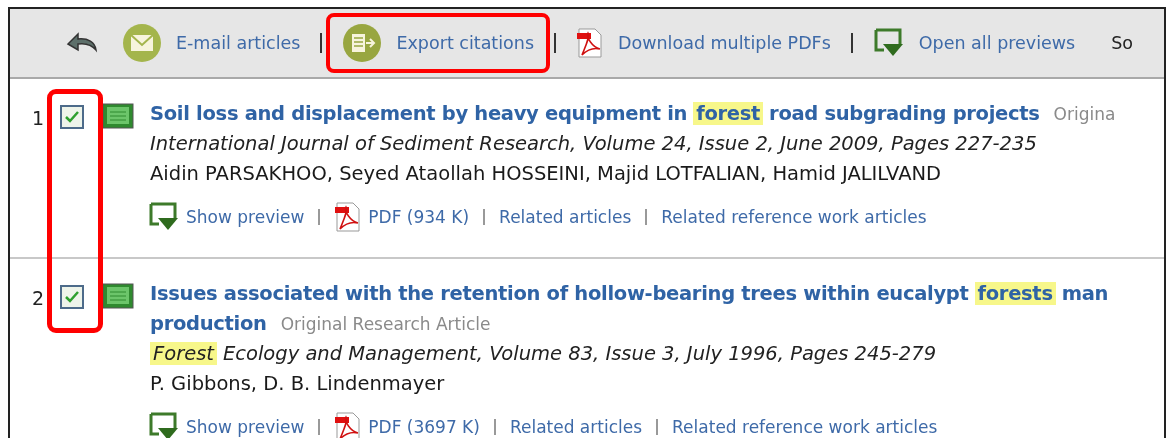 This screenshot has height=438, width=1166. I want to click on journal-citation: Forest Ecology and Management, Volume 83, Issue 3, July 1996, Pages 245-279, so click(657, 354).